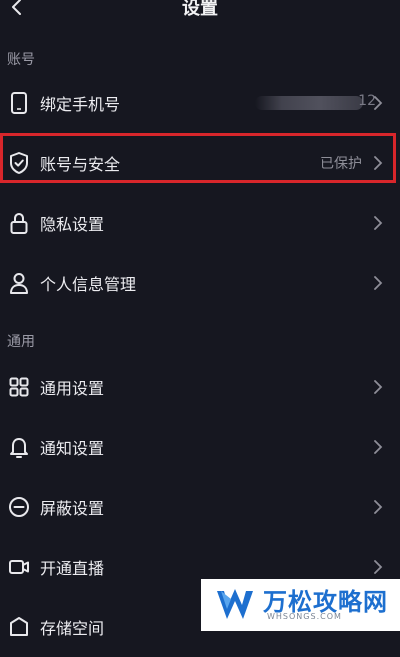  What do you see at coordinates (21, 342) in the screenshot?
I see `section-label-general: 通用` at bounding box center [21, 342].